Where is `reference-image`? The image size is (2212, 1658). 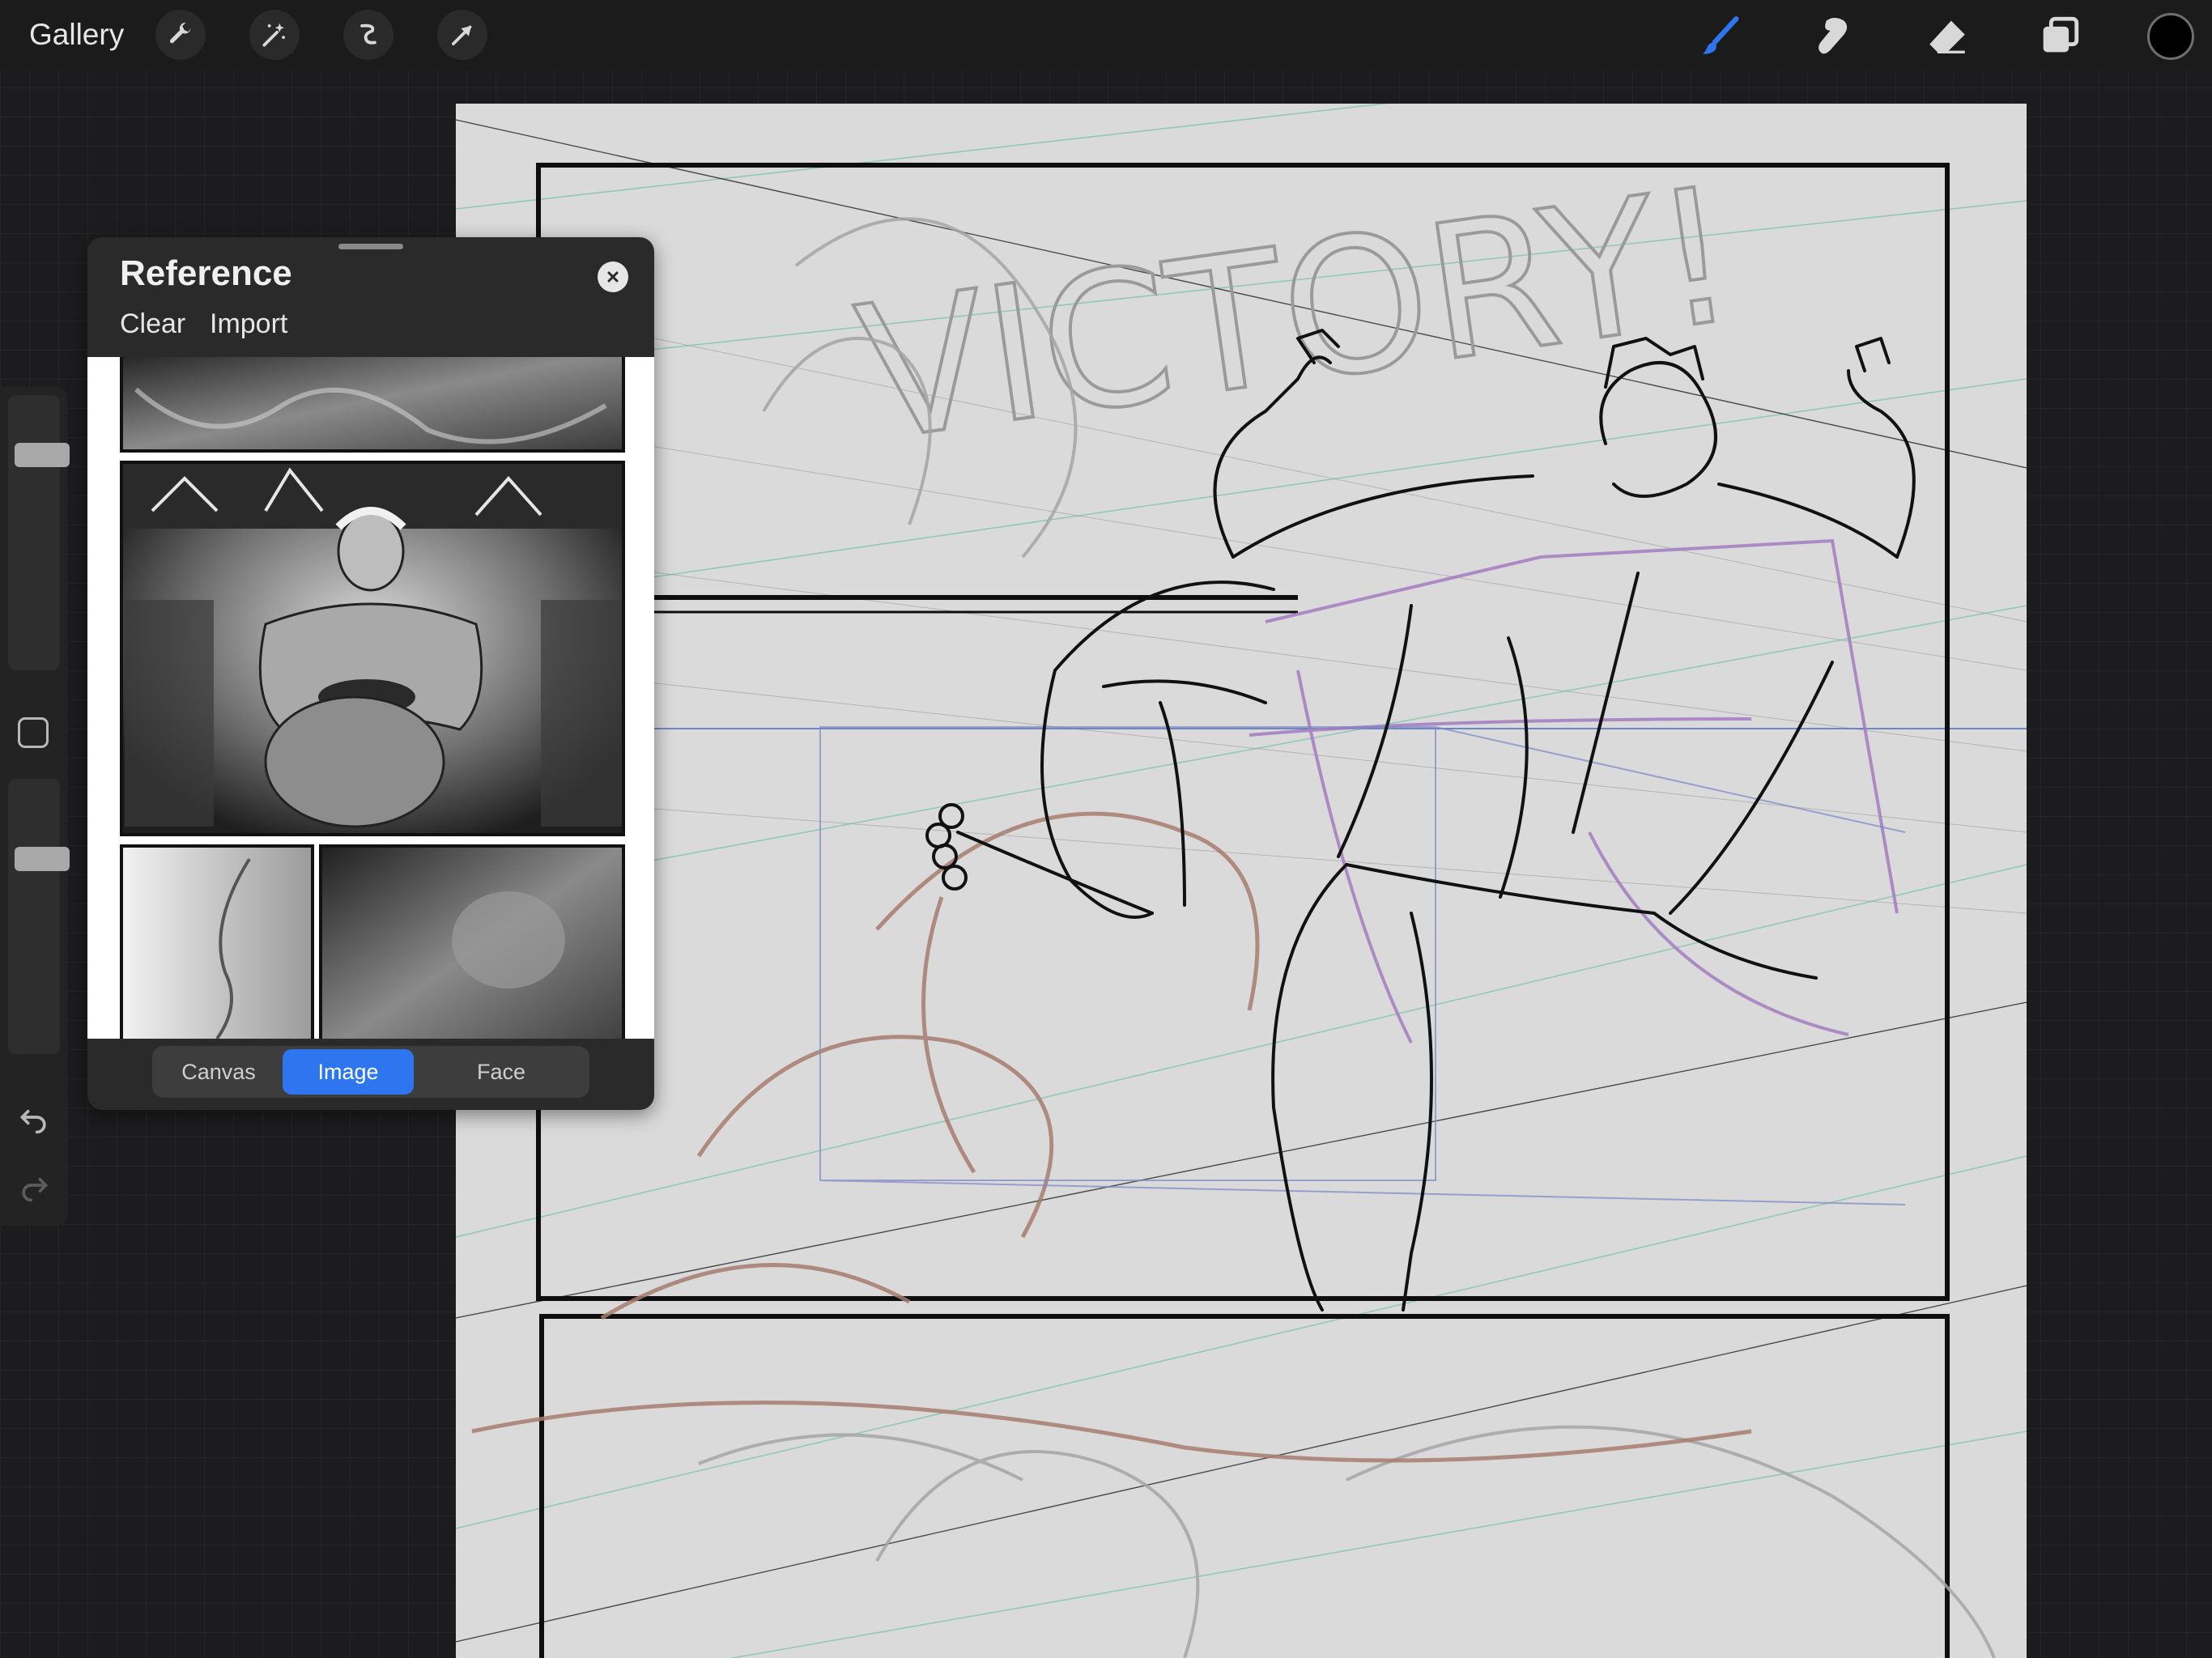 reference-image is located at coordinates (370, 698).